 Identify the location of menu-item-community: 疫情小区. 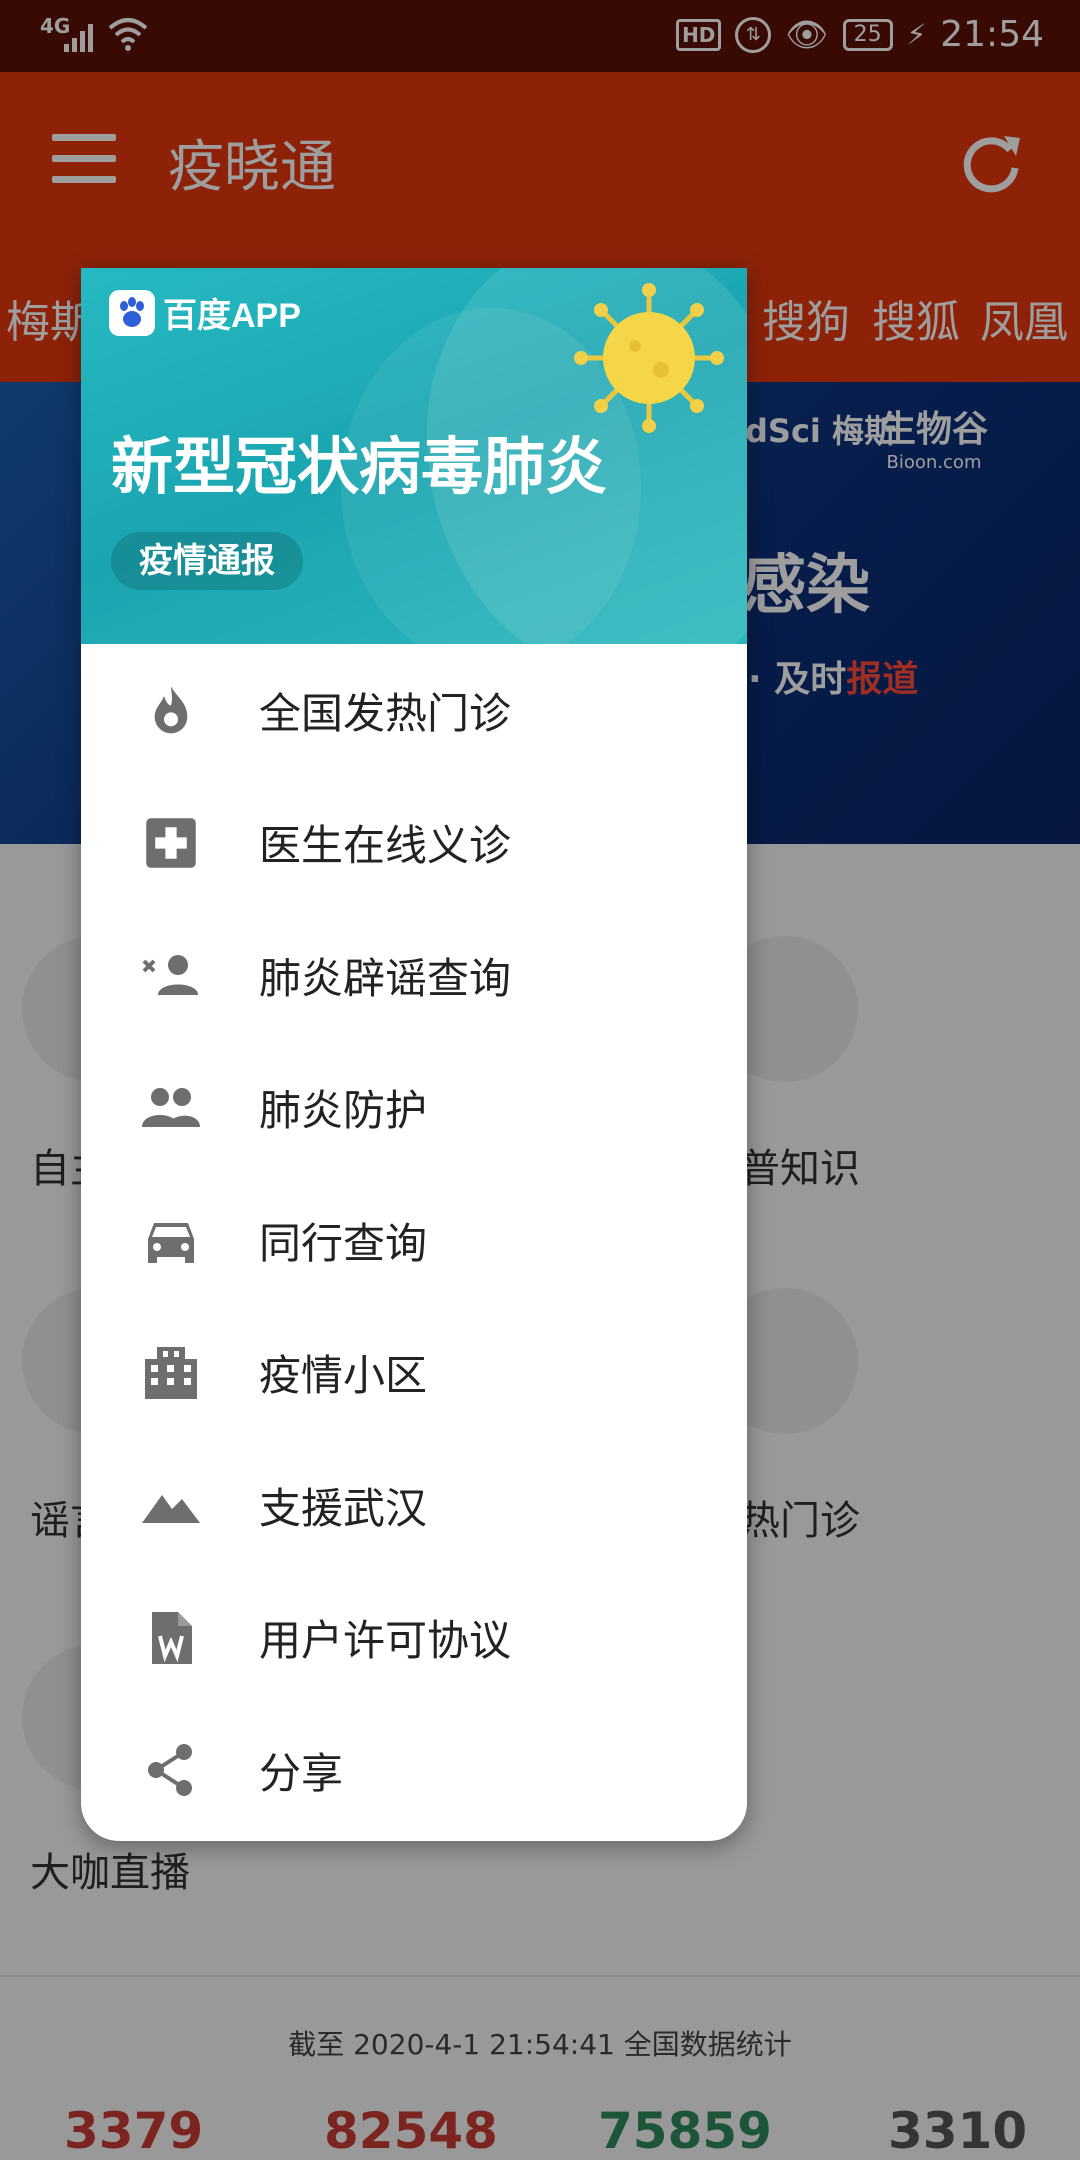
(414, 1373).